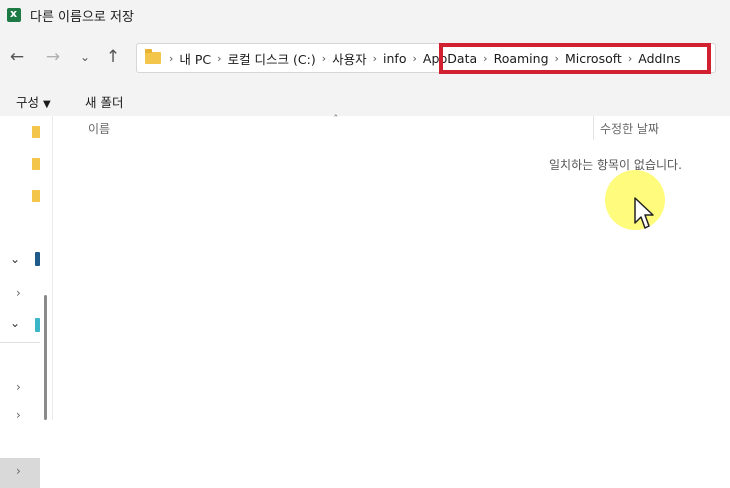  I want to click on breadcrumb-item: Roaming, so click(521, 58).